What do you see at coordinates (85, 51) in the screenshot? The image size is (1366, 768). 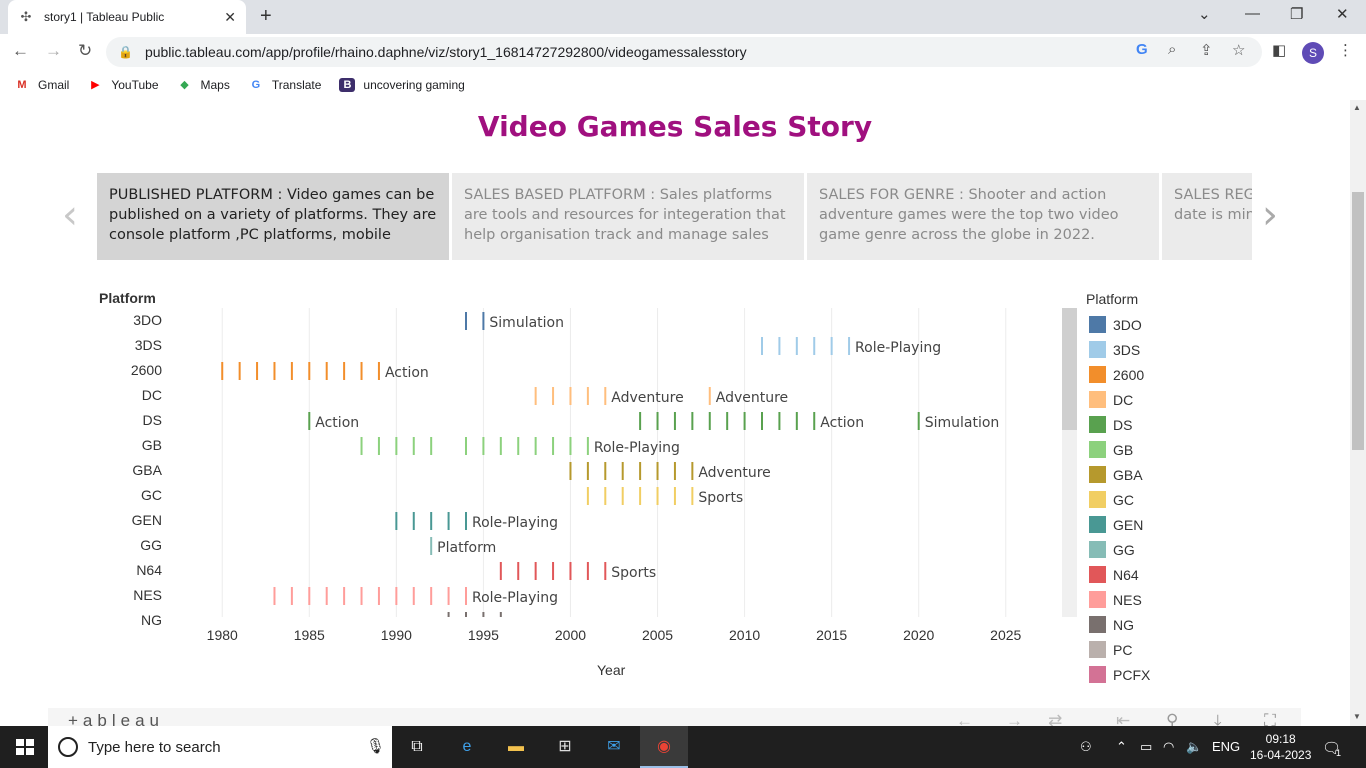 I see `reload-button: ↻` at bounding box center [85, 51].